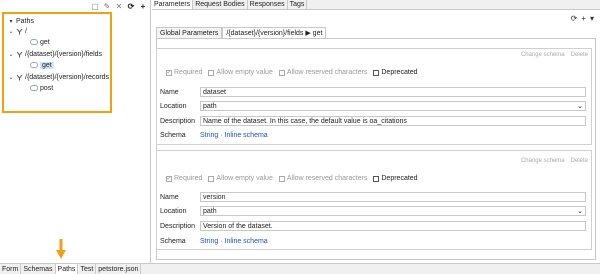 The height and width of the screenshot is (274, 600). I want to click on tab-global-parameters: Global Parameters, so click(189, 32).